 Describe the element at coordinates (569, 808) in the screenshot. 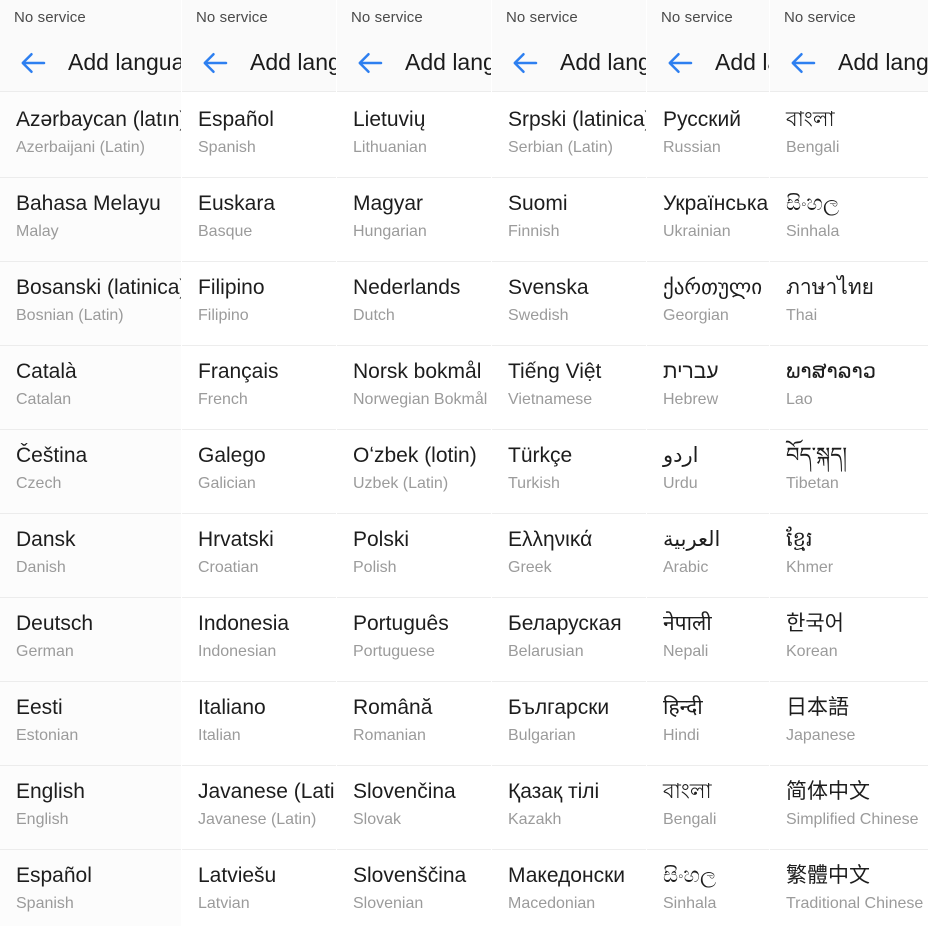

I see `language-list-item: Қазақ тілі Kazakh` at that location.